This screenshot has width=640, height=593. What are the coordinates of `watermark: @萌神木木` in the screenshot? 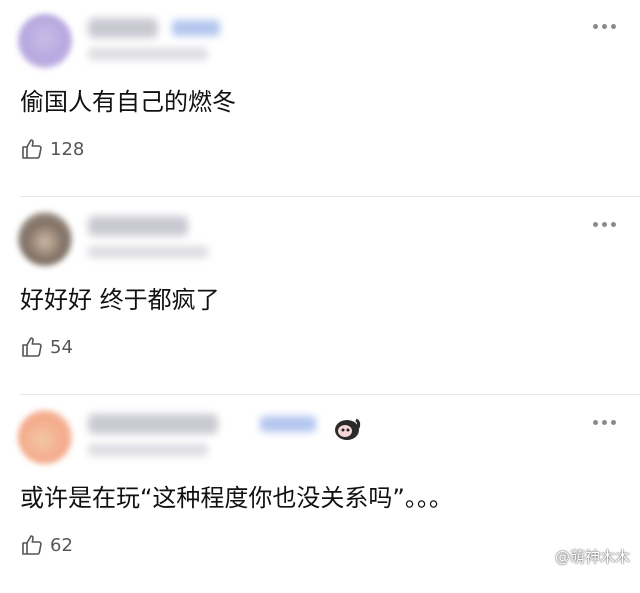 It's located at (582, 556).